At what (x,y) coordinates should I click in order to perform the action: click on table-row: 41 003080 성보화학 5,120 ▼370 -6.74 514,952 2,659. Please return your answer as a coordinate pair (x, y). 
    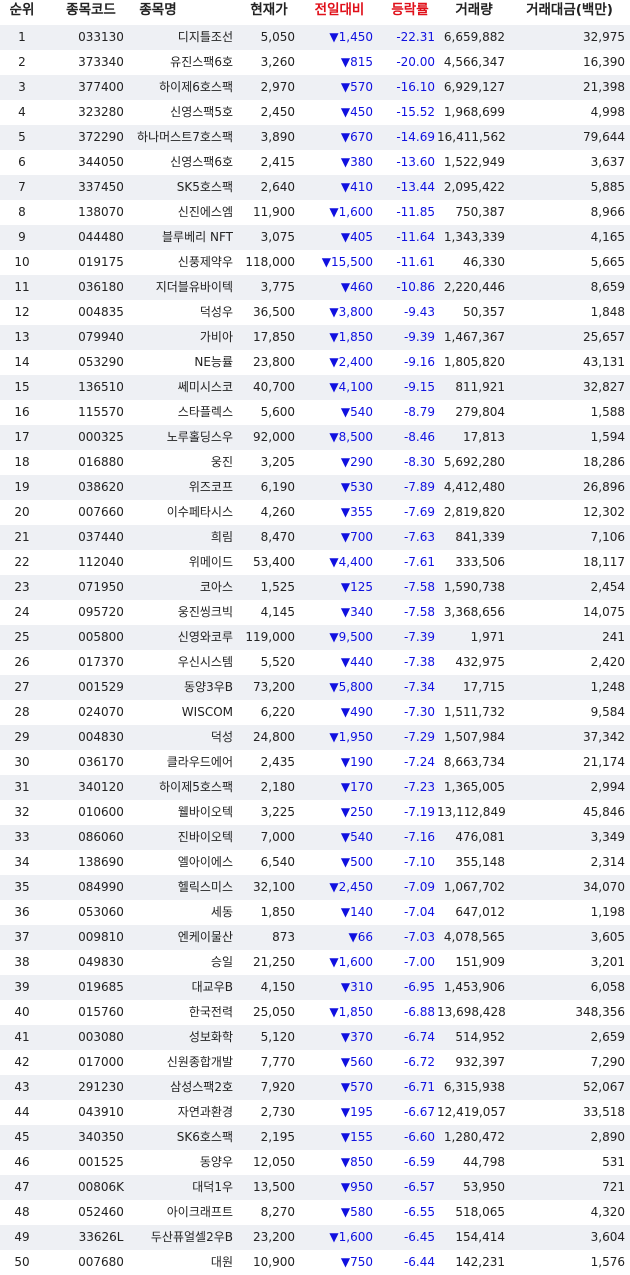
    Looking at the image, I should click on (315, 1037).